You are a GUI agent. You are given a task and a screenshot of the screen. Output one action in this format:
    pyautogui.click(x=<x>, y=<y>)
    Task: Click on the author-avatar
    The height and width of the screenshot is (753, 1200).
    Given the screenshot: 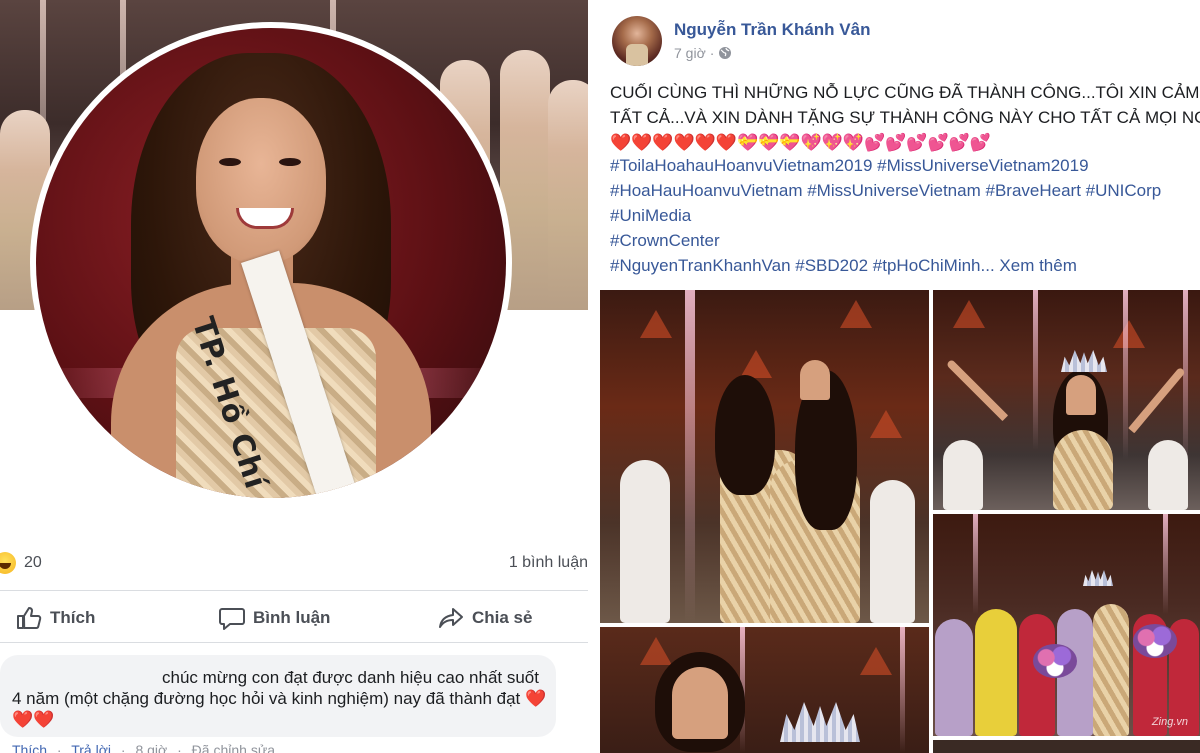 What is the action you would take?
    pyautogui.click(x=637, y=41)
    